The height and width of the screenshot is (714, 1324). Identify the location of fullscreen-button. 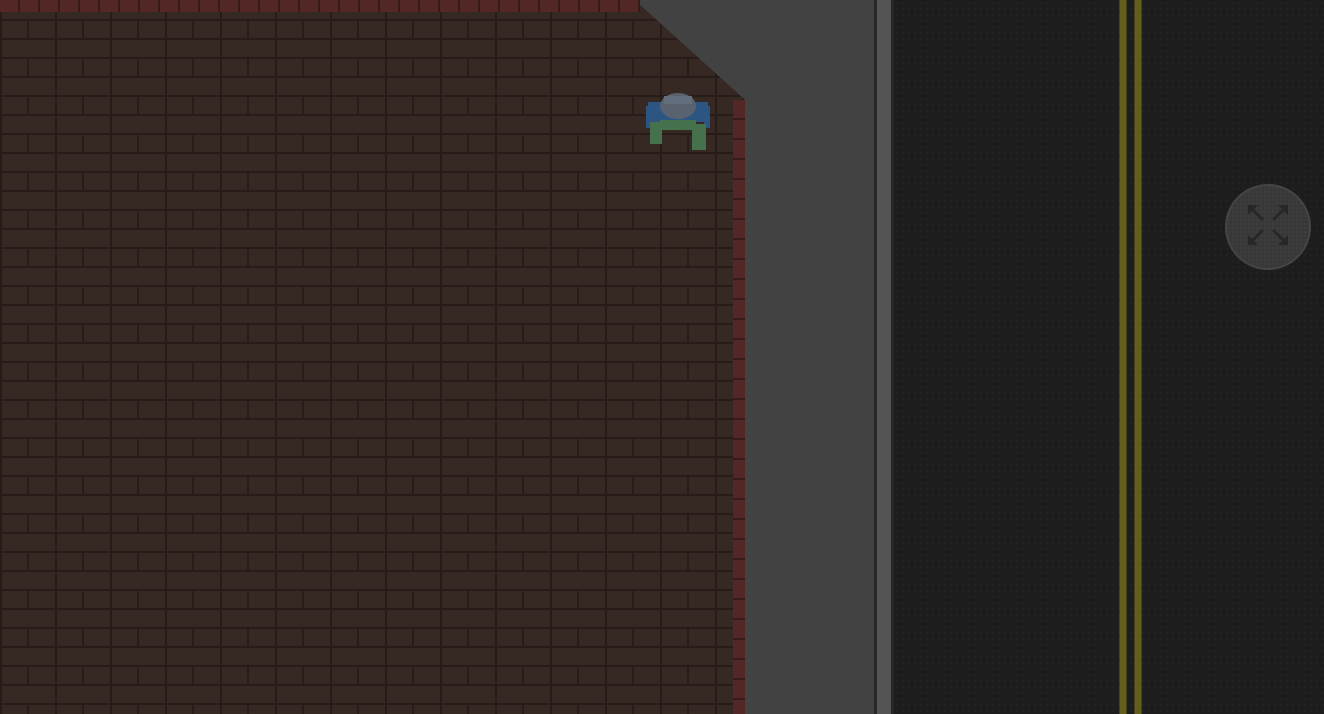
(1268, 227).